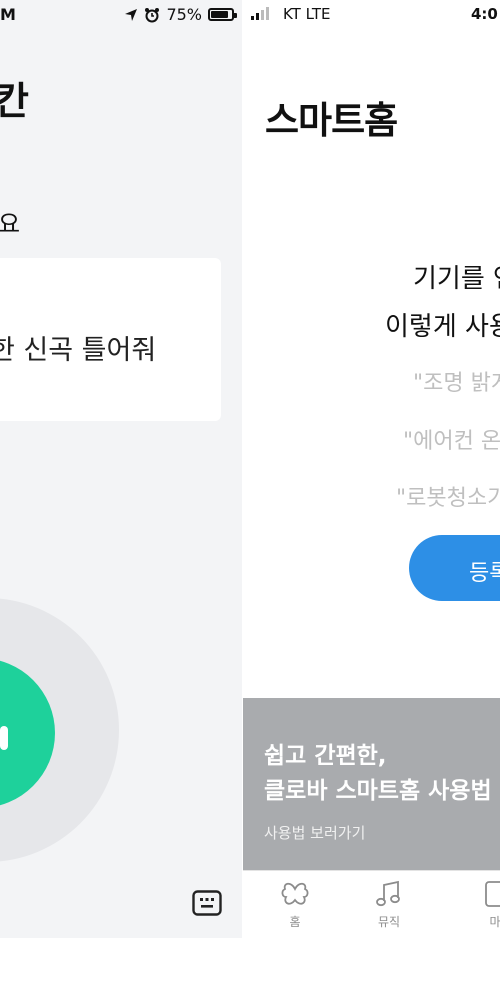 Image resolution: width=500 pixels, height=1000 pixels. What do you see at coordinates (484, 573) in the screenshot?
I see `register-button-label: 등록` at bounding box center [484, 573].